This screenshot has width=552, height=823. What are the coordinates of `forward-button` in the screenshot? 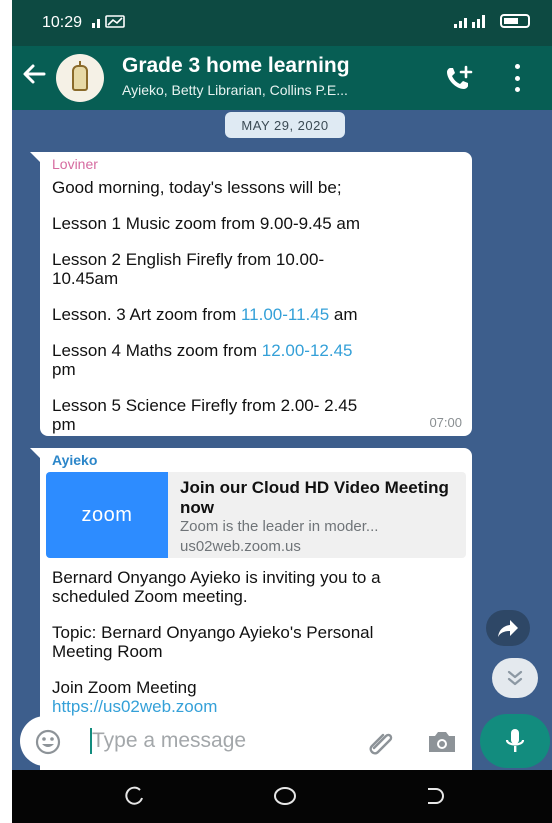 It's located at (508, 628).